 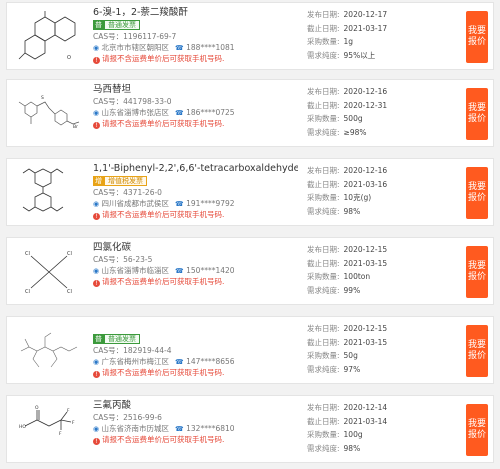 I want to click on location: 北京市市辖区朝阳区, so click(x=135, y=47).